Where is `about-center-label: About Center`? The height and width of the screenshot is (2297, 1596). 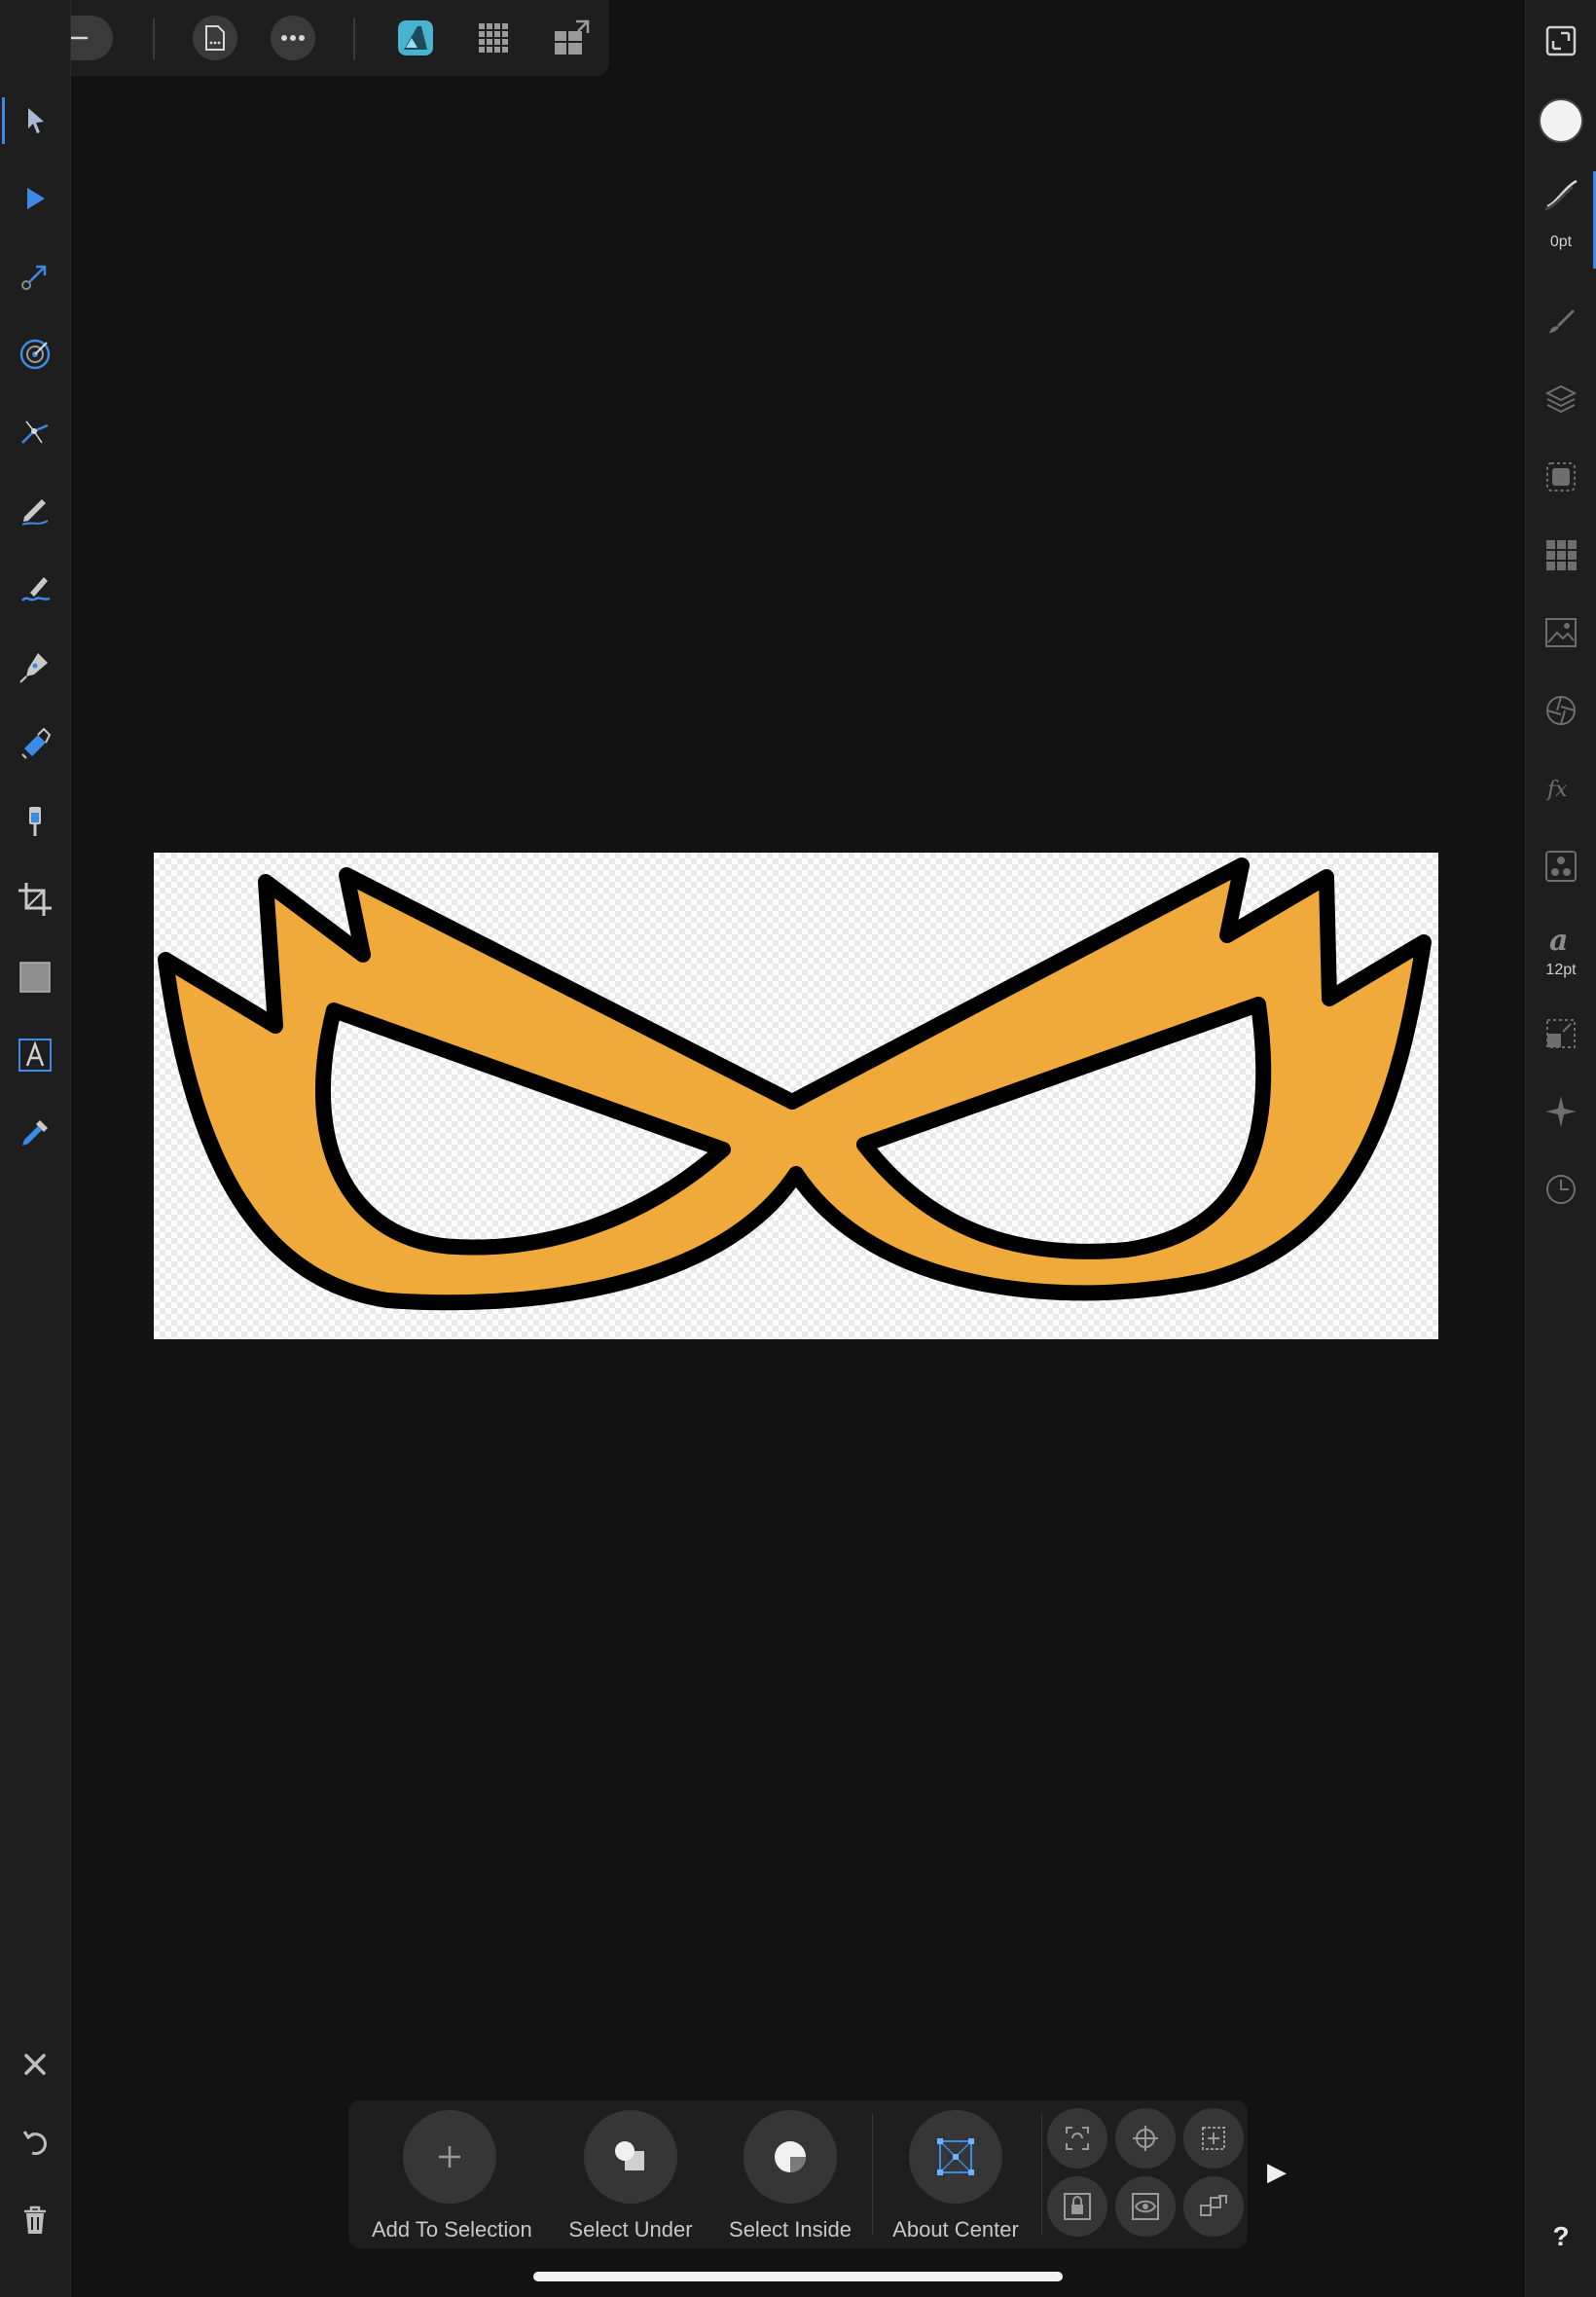
about-center-label: About Center is located at coordinates (955, 2229).